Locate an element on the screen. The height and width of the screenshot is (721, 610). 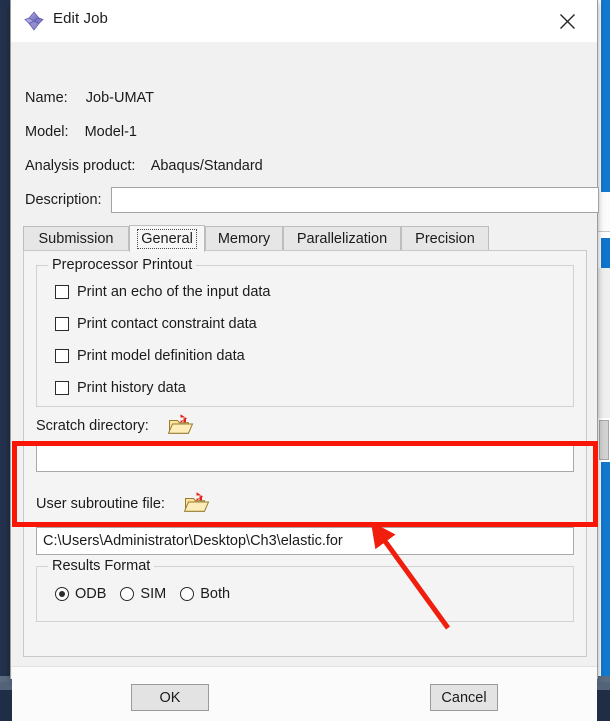
background-app-blue-selection is located at coordinates (605, 253).